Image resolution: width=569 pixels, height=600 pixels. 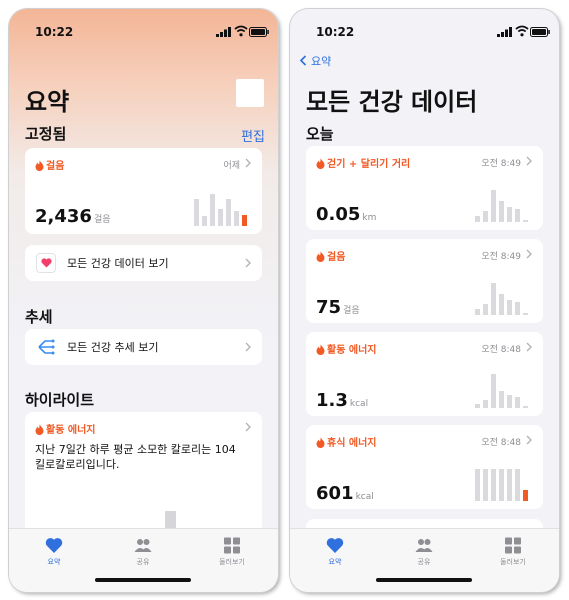 I want to click on all-health-trends-label: 모든 건강 추세 보기, so click(x=113, y=347).